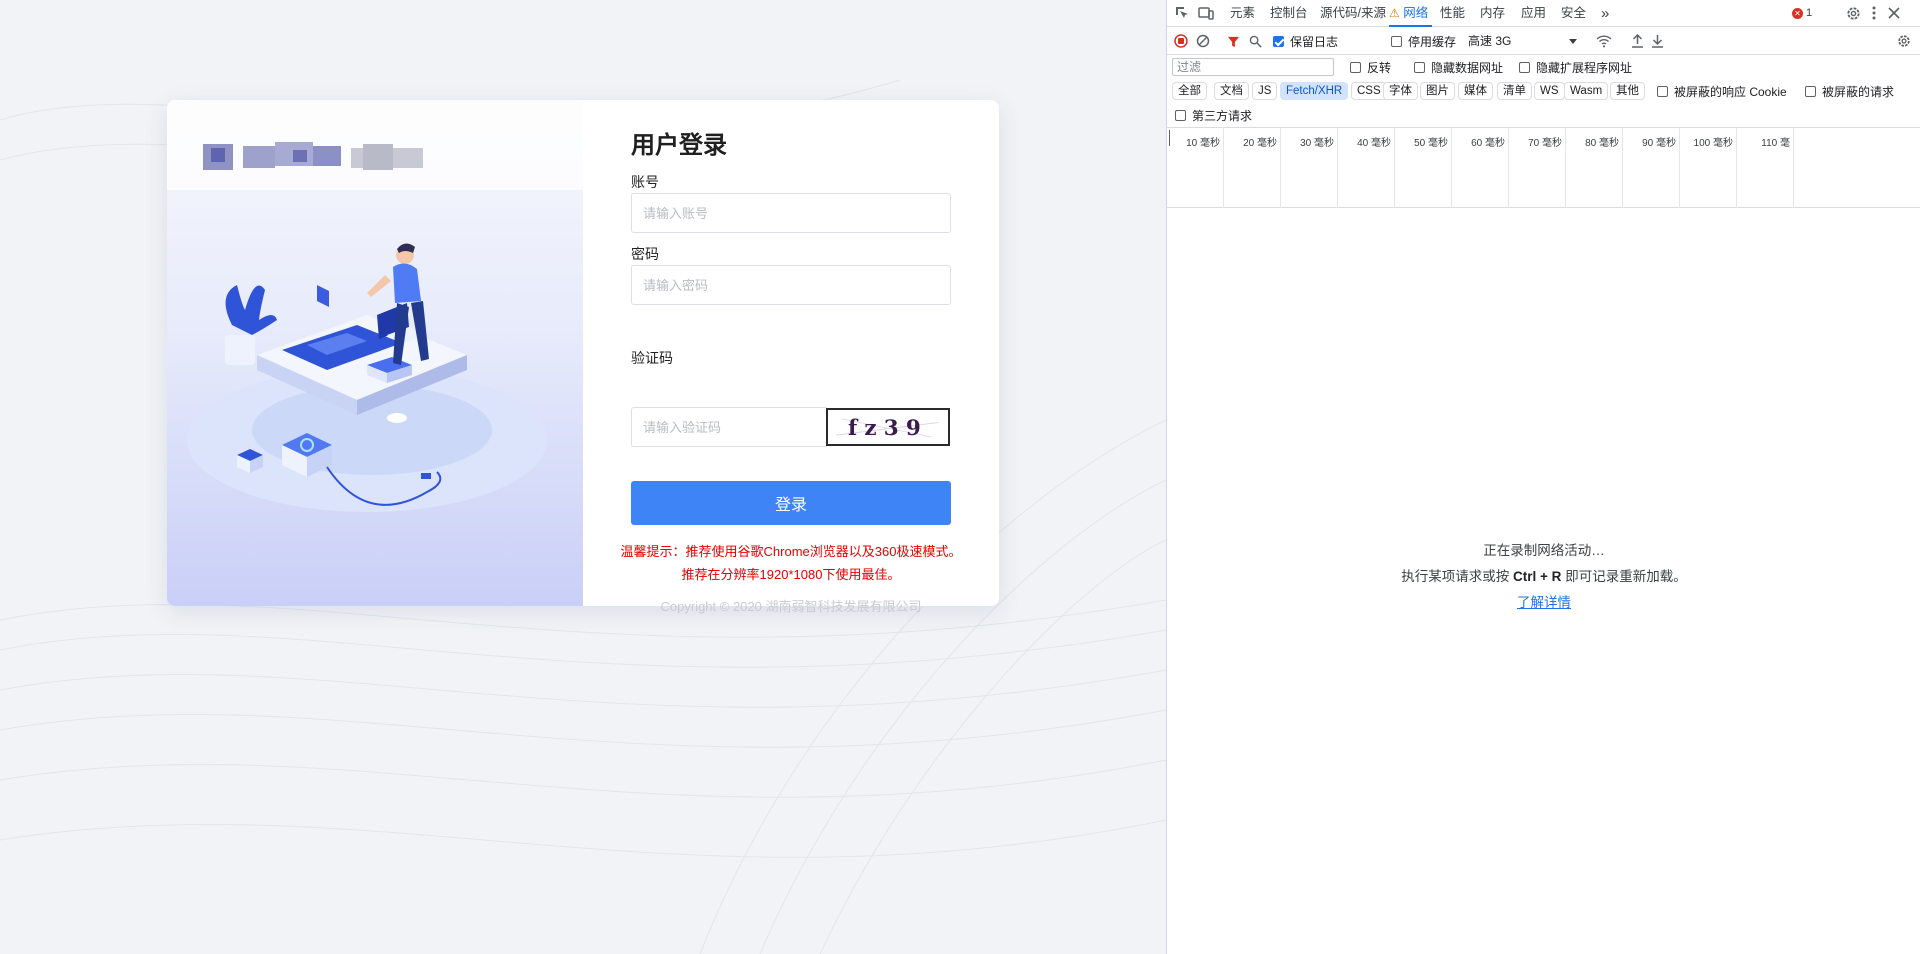  Describe the element at coordinates (1289, 13) in the screenshot. I see `tab-console: 控制台` at that location.